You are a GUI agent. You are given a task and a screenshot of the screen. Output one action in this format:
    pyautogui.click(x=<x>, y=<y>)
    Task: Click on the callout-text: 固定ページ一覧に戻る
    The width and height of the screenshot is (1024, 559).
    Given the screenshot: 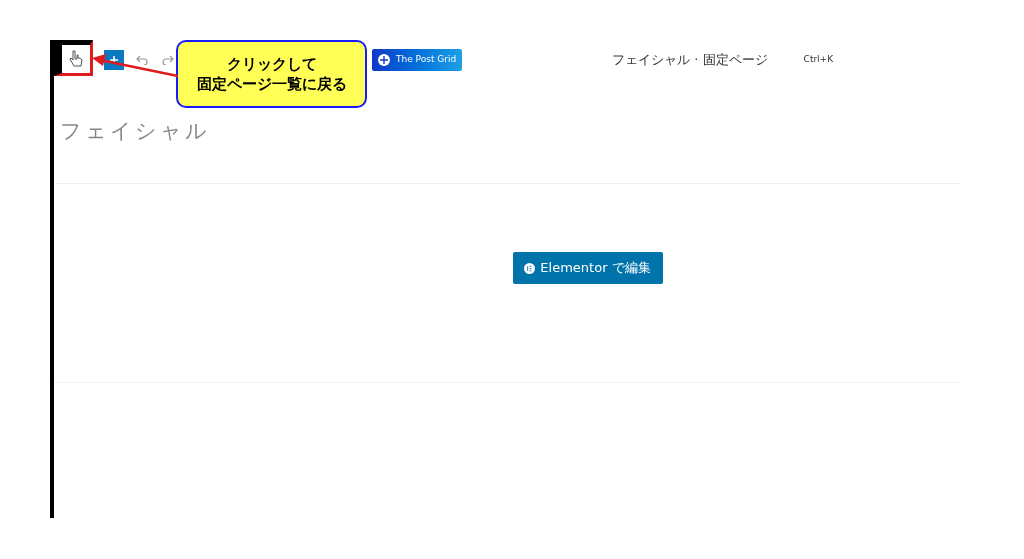 What is the action you would take?
    pyautogui.click(x=271, y=84)
    